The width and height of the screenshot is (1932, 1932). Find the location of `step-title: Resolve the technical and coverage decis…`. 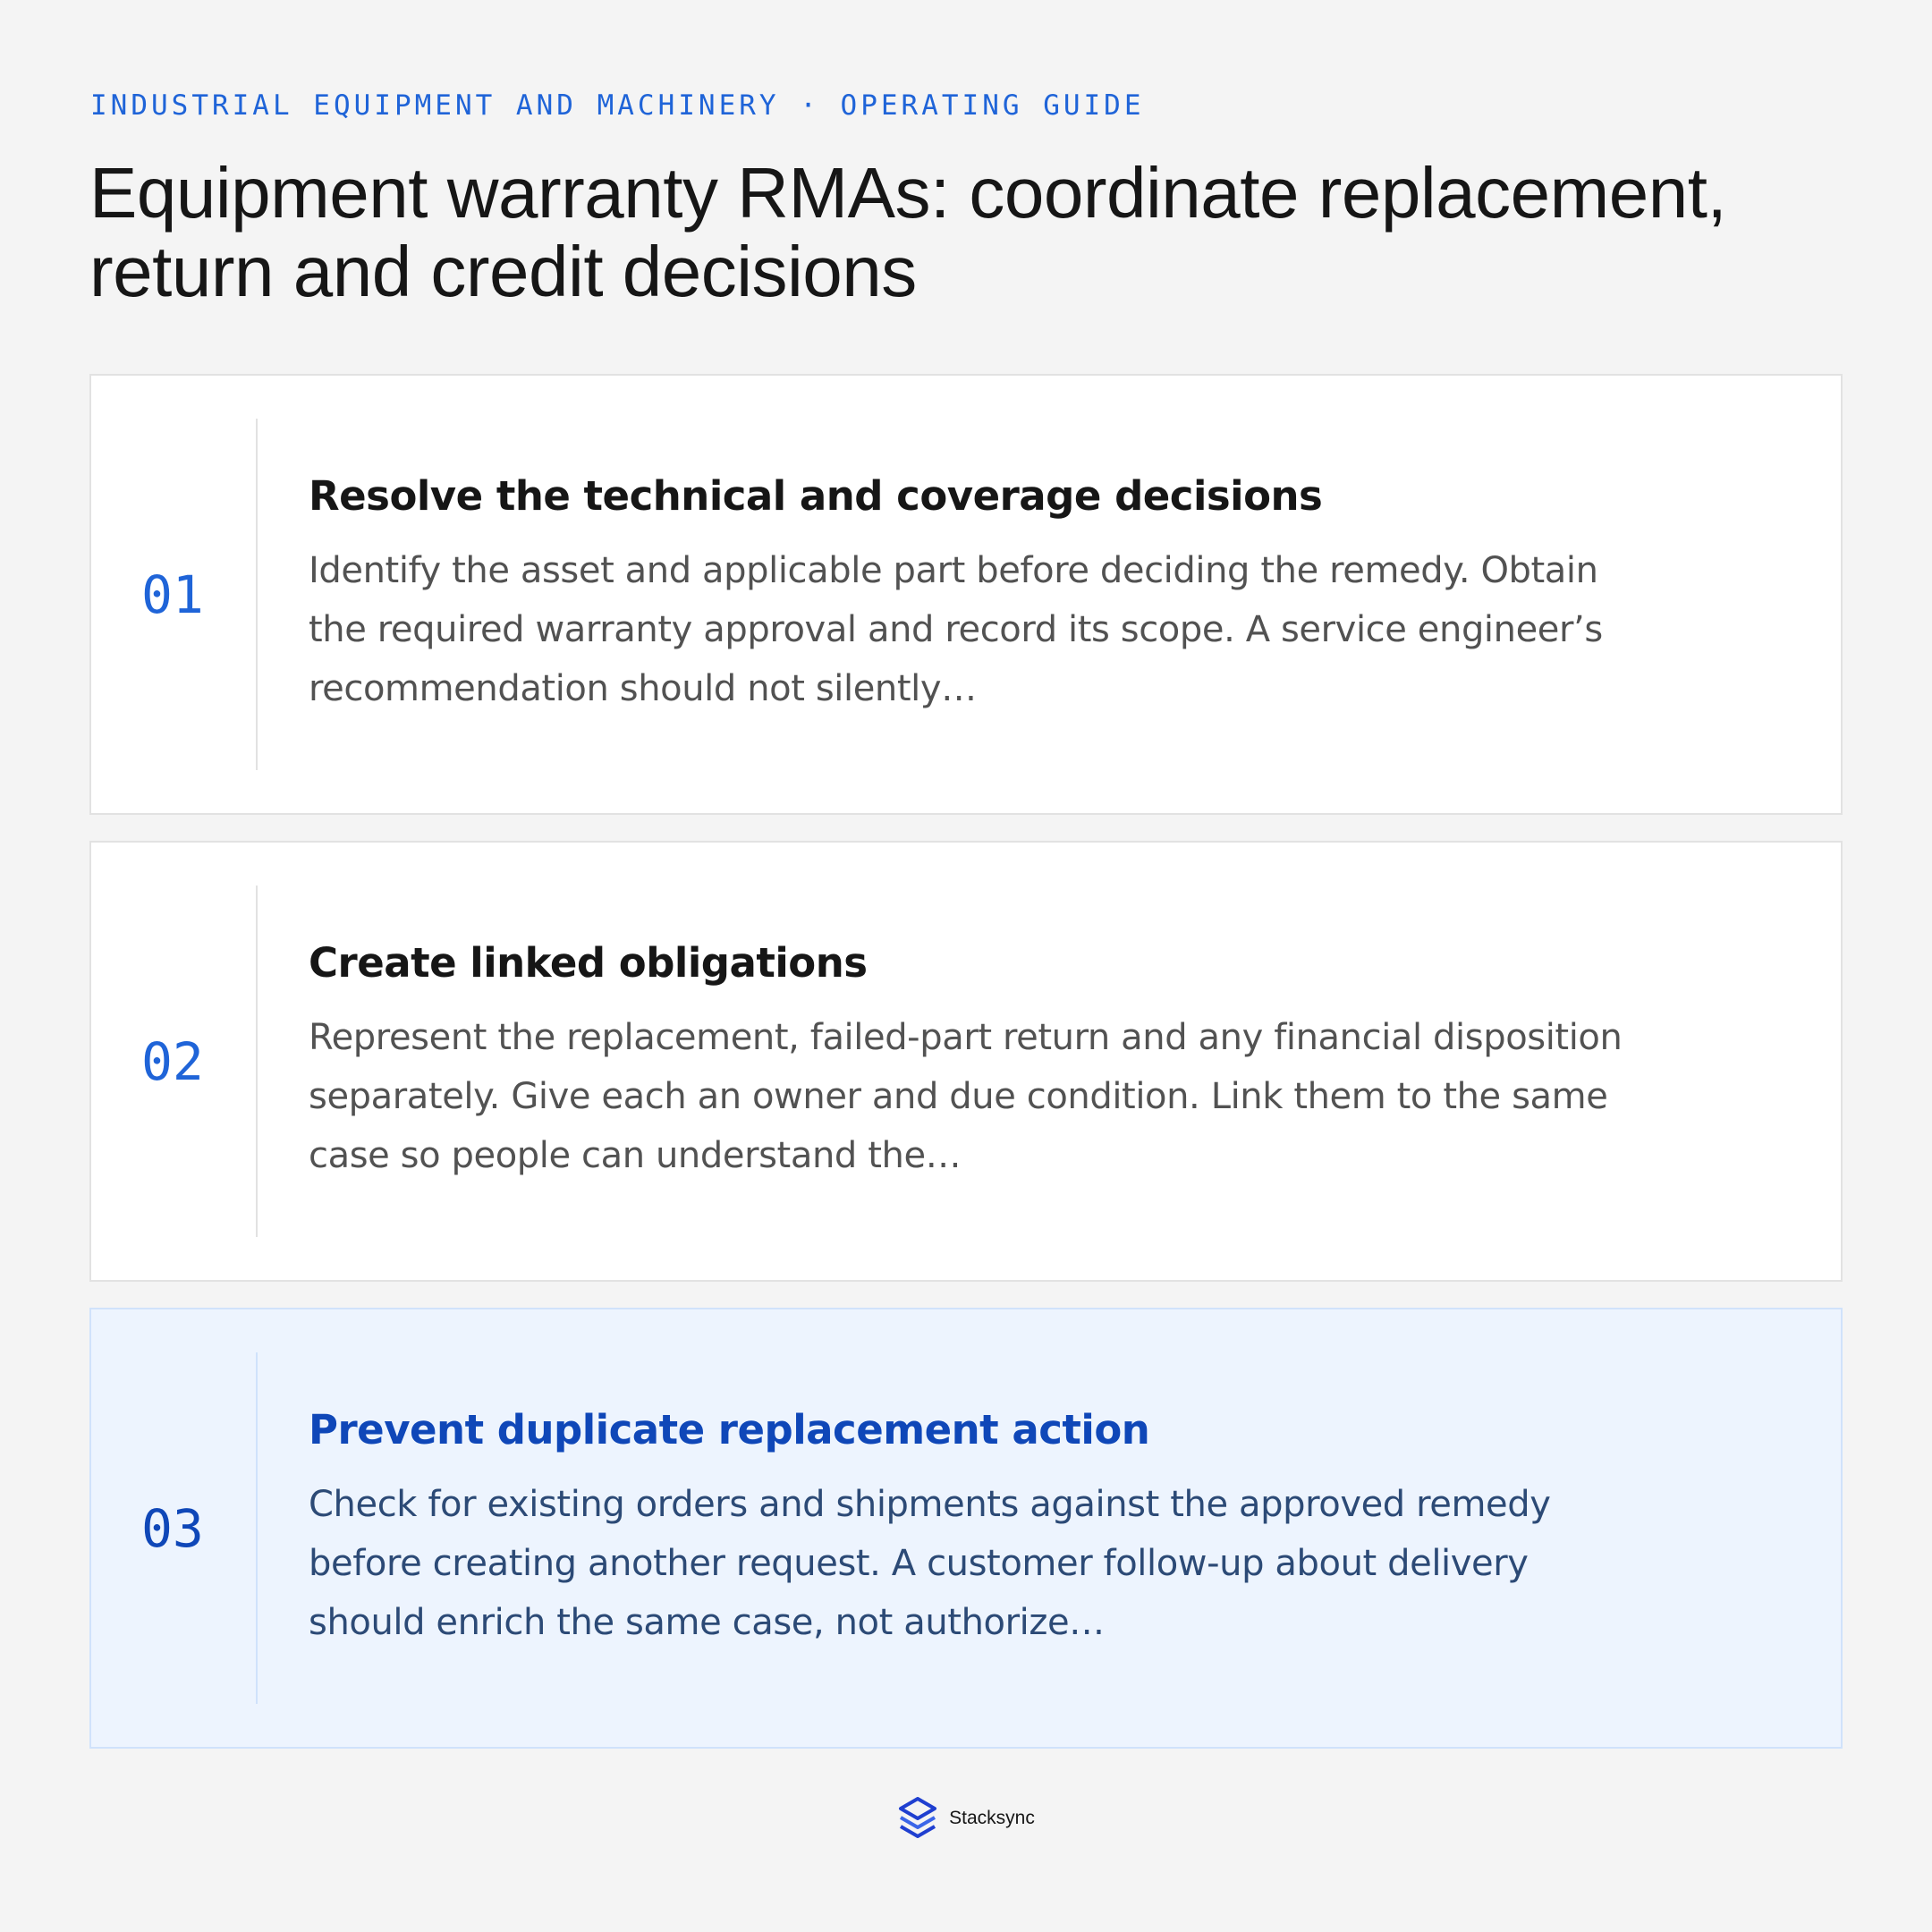

step-title: Resolve the technical and coverage decis… is located at coordinates (816, 495).